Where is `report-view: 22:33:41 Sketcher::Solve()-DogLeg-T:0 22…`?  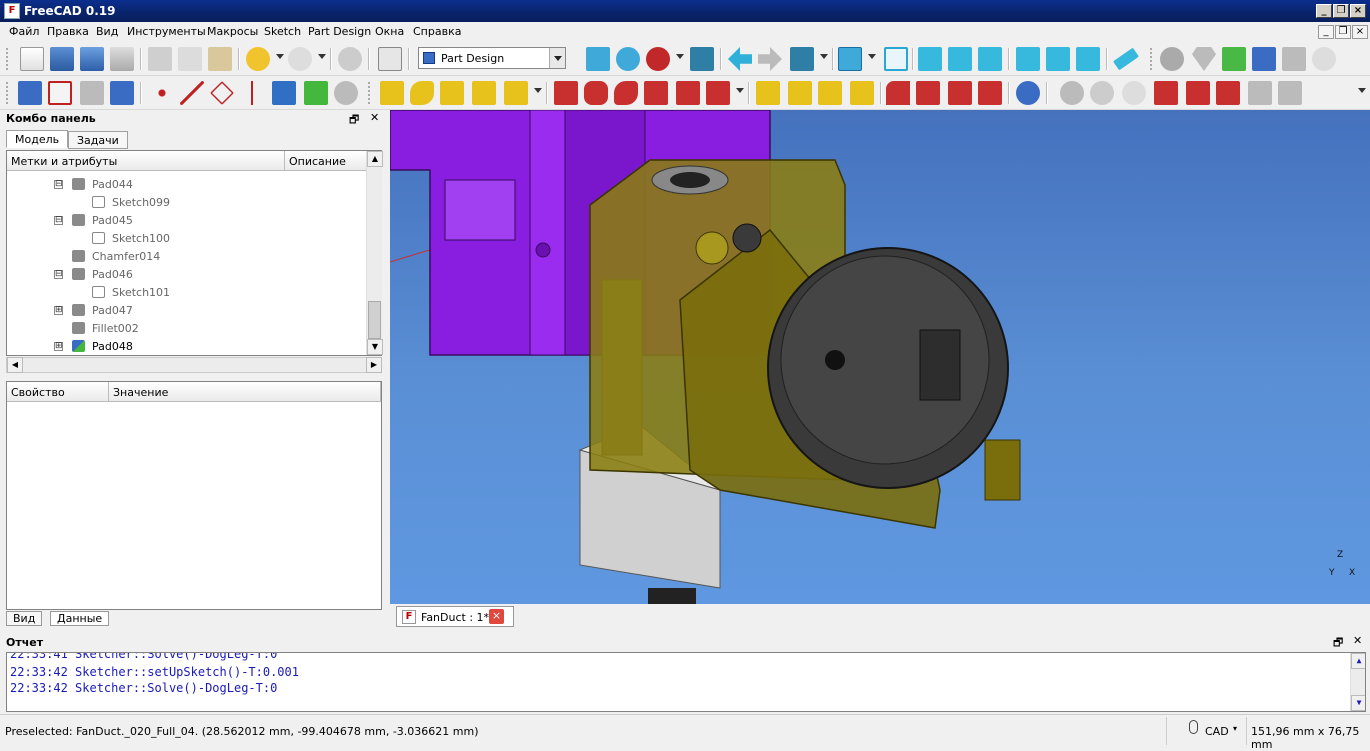 report-view: 22:33:41 Sketcher::Solve()-DogLeg-T:0 22… is located at coordinates (686, 682).